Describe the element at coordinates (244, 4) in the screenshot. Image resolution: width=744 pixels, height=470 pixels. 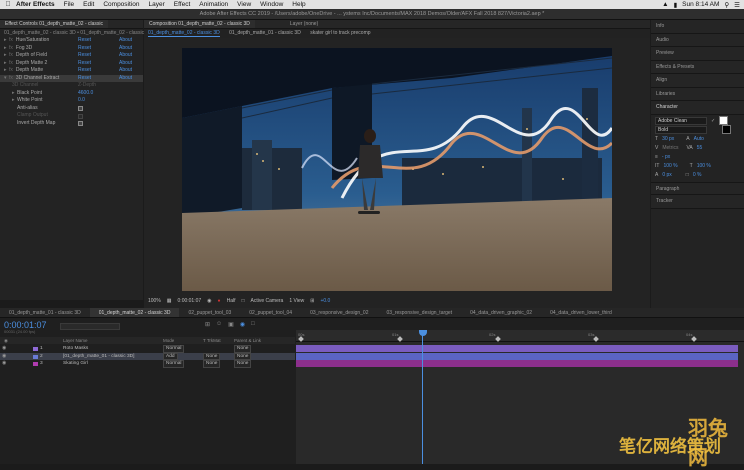
I see `menu-view: View` at that location.